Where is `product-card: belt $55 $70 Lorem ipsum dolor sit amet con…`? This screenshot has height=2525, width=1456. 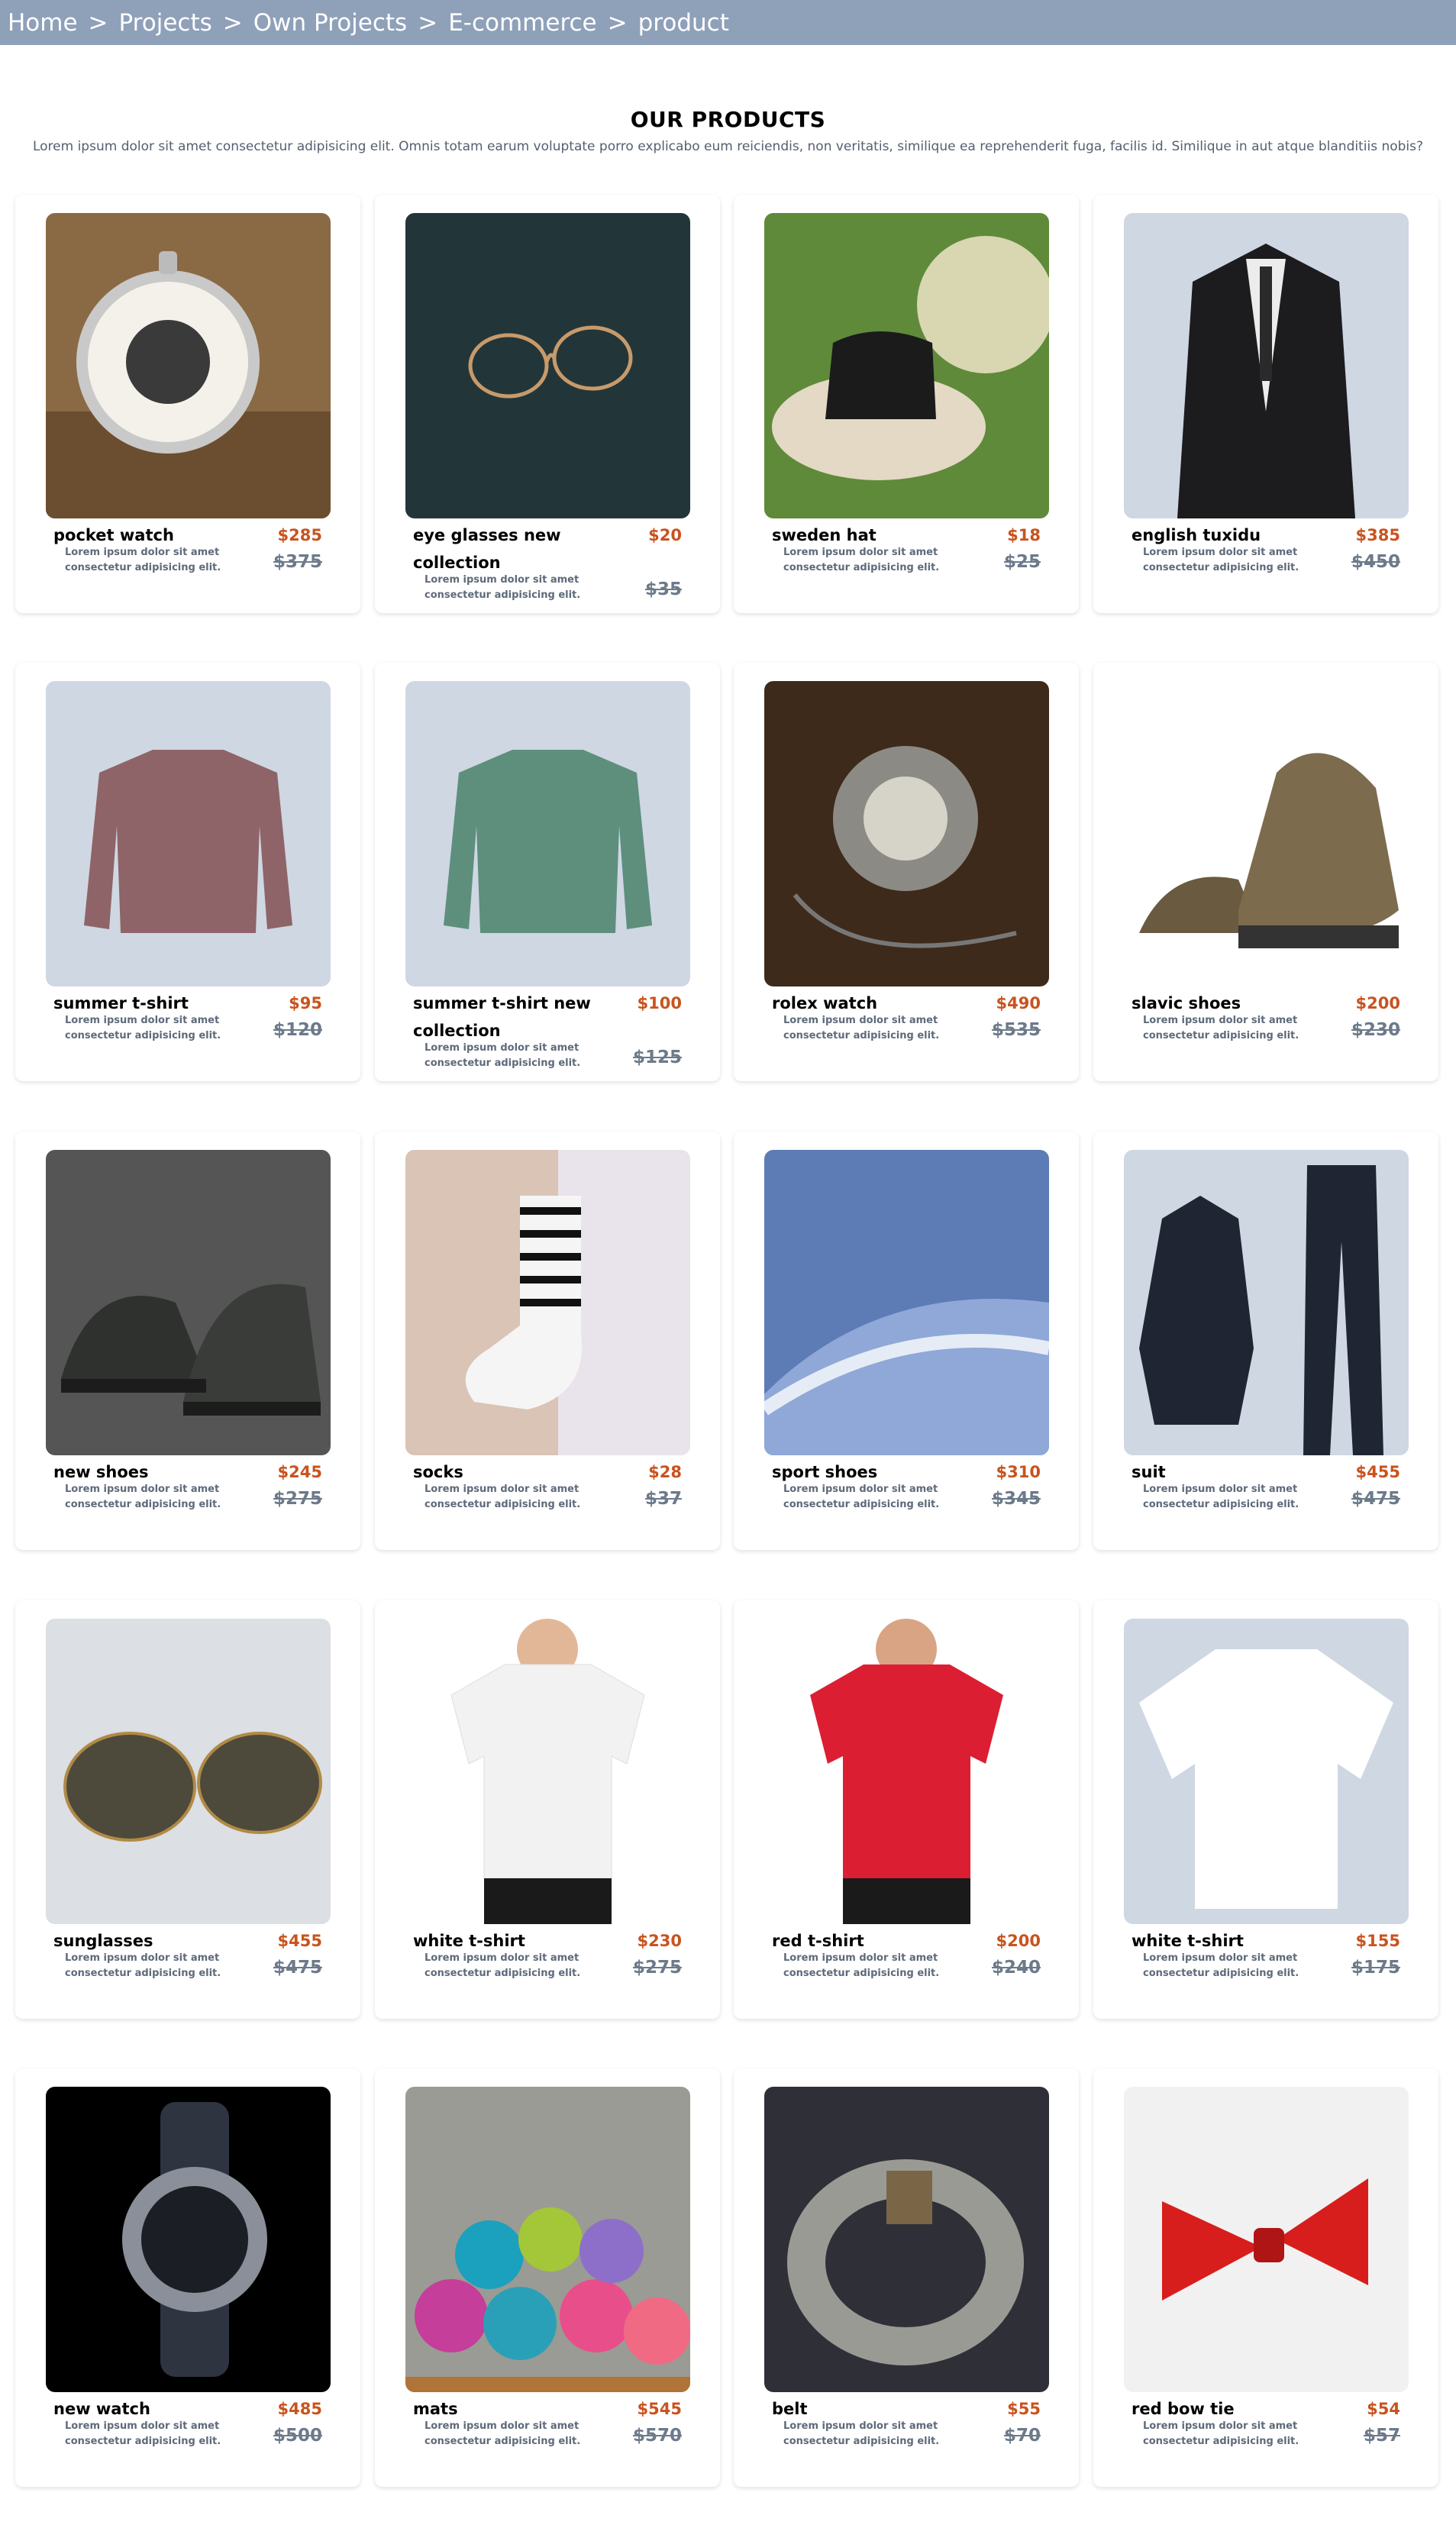
product-card: belt $55 $70 Lorem ipsum dolor sit amet con… is located at coordinates (907, 2277).